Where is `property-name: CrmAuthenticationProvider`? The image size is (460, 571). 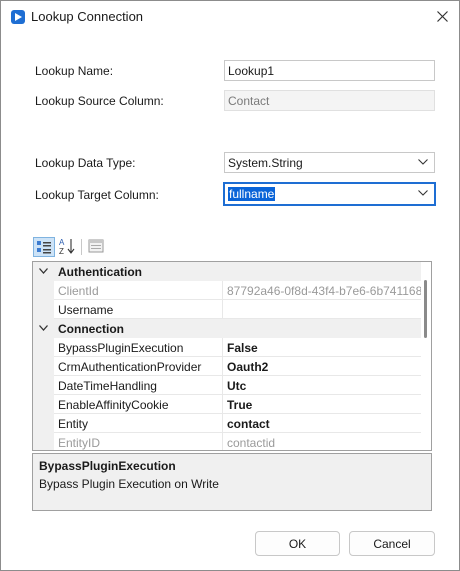
property-name: CrmAuthenticationProvider is located at coordinates (138, 366).